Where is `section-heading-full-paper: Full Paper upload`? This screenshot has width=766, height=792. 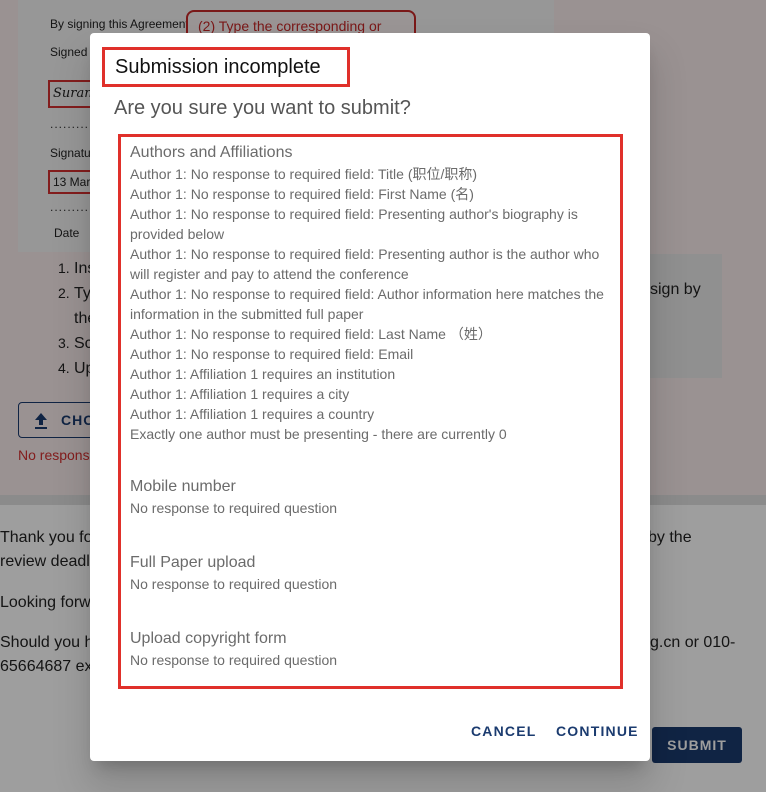 section-heading-full-paper: Full Paper upload is located at coordinates (193, 562).